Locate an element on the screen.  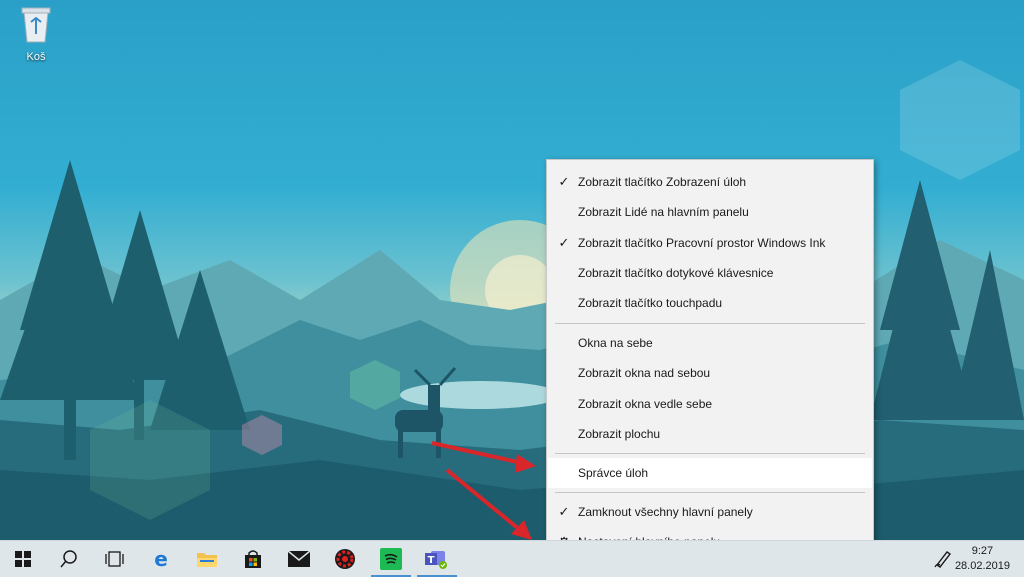
windows-ink-button is located at coordinates (943, 559).